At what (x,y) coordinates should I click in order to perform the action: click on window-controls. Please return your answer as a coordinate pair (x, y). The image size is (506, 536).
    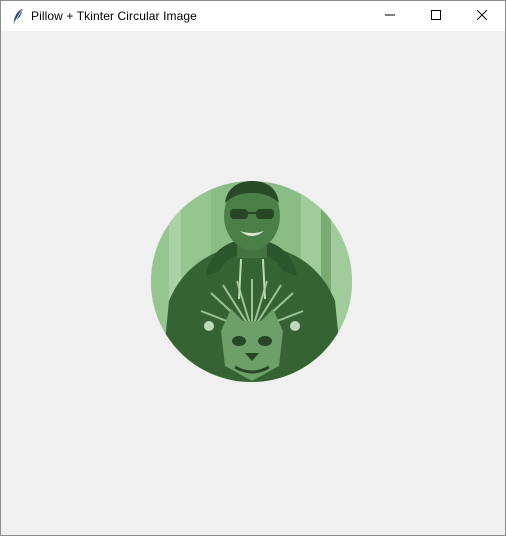
    Looking at the image, I should click on (436, 16).